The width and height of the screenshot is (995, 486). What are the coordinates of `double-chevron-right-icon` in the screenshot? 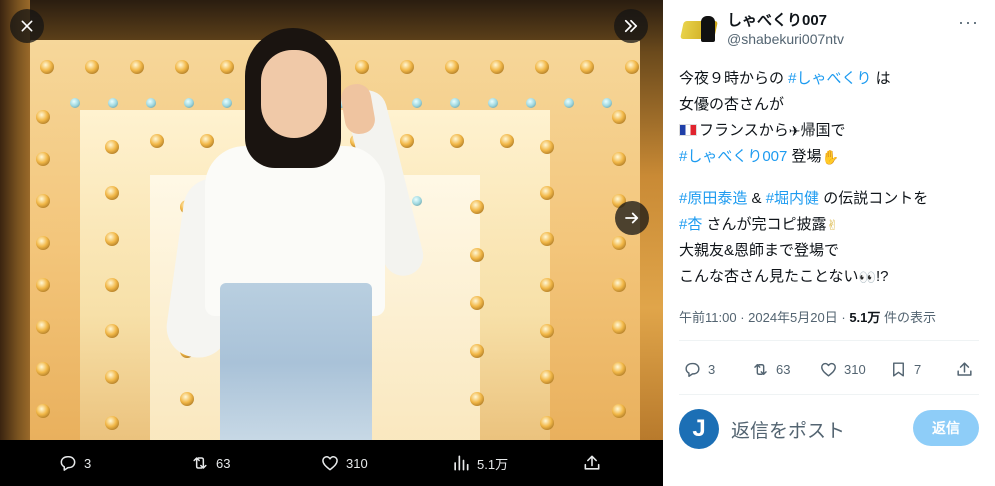 It's located at (631, 26).